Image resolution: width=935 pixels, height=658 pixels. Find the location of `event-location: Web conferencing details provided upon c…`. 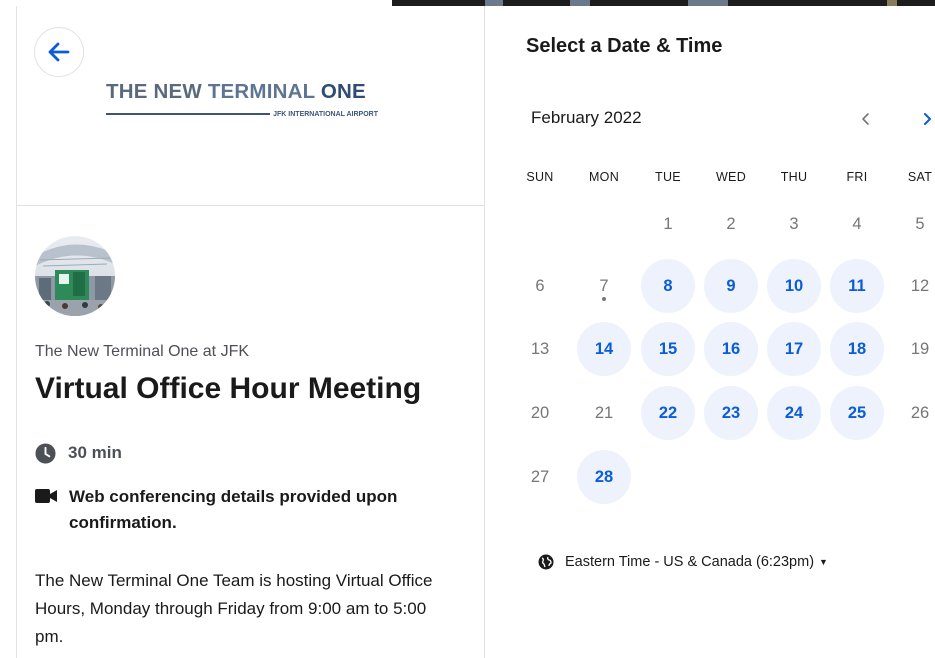

event-location: Web conferencing details provided upon c… is located at coordinates (242, 510).